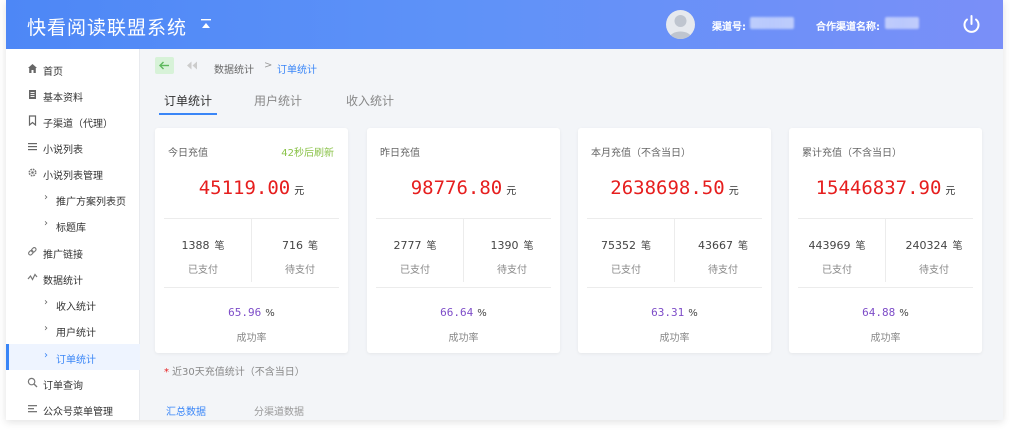  Describe the element at coordinates (512, 245) in the screenshot. I see `pending-count: 1390 笔` at that location.